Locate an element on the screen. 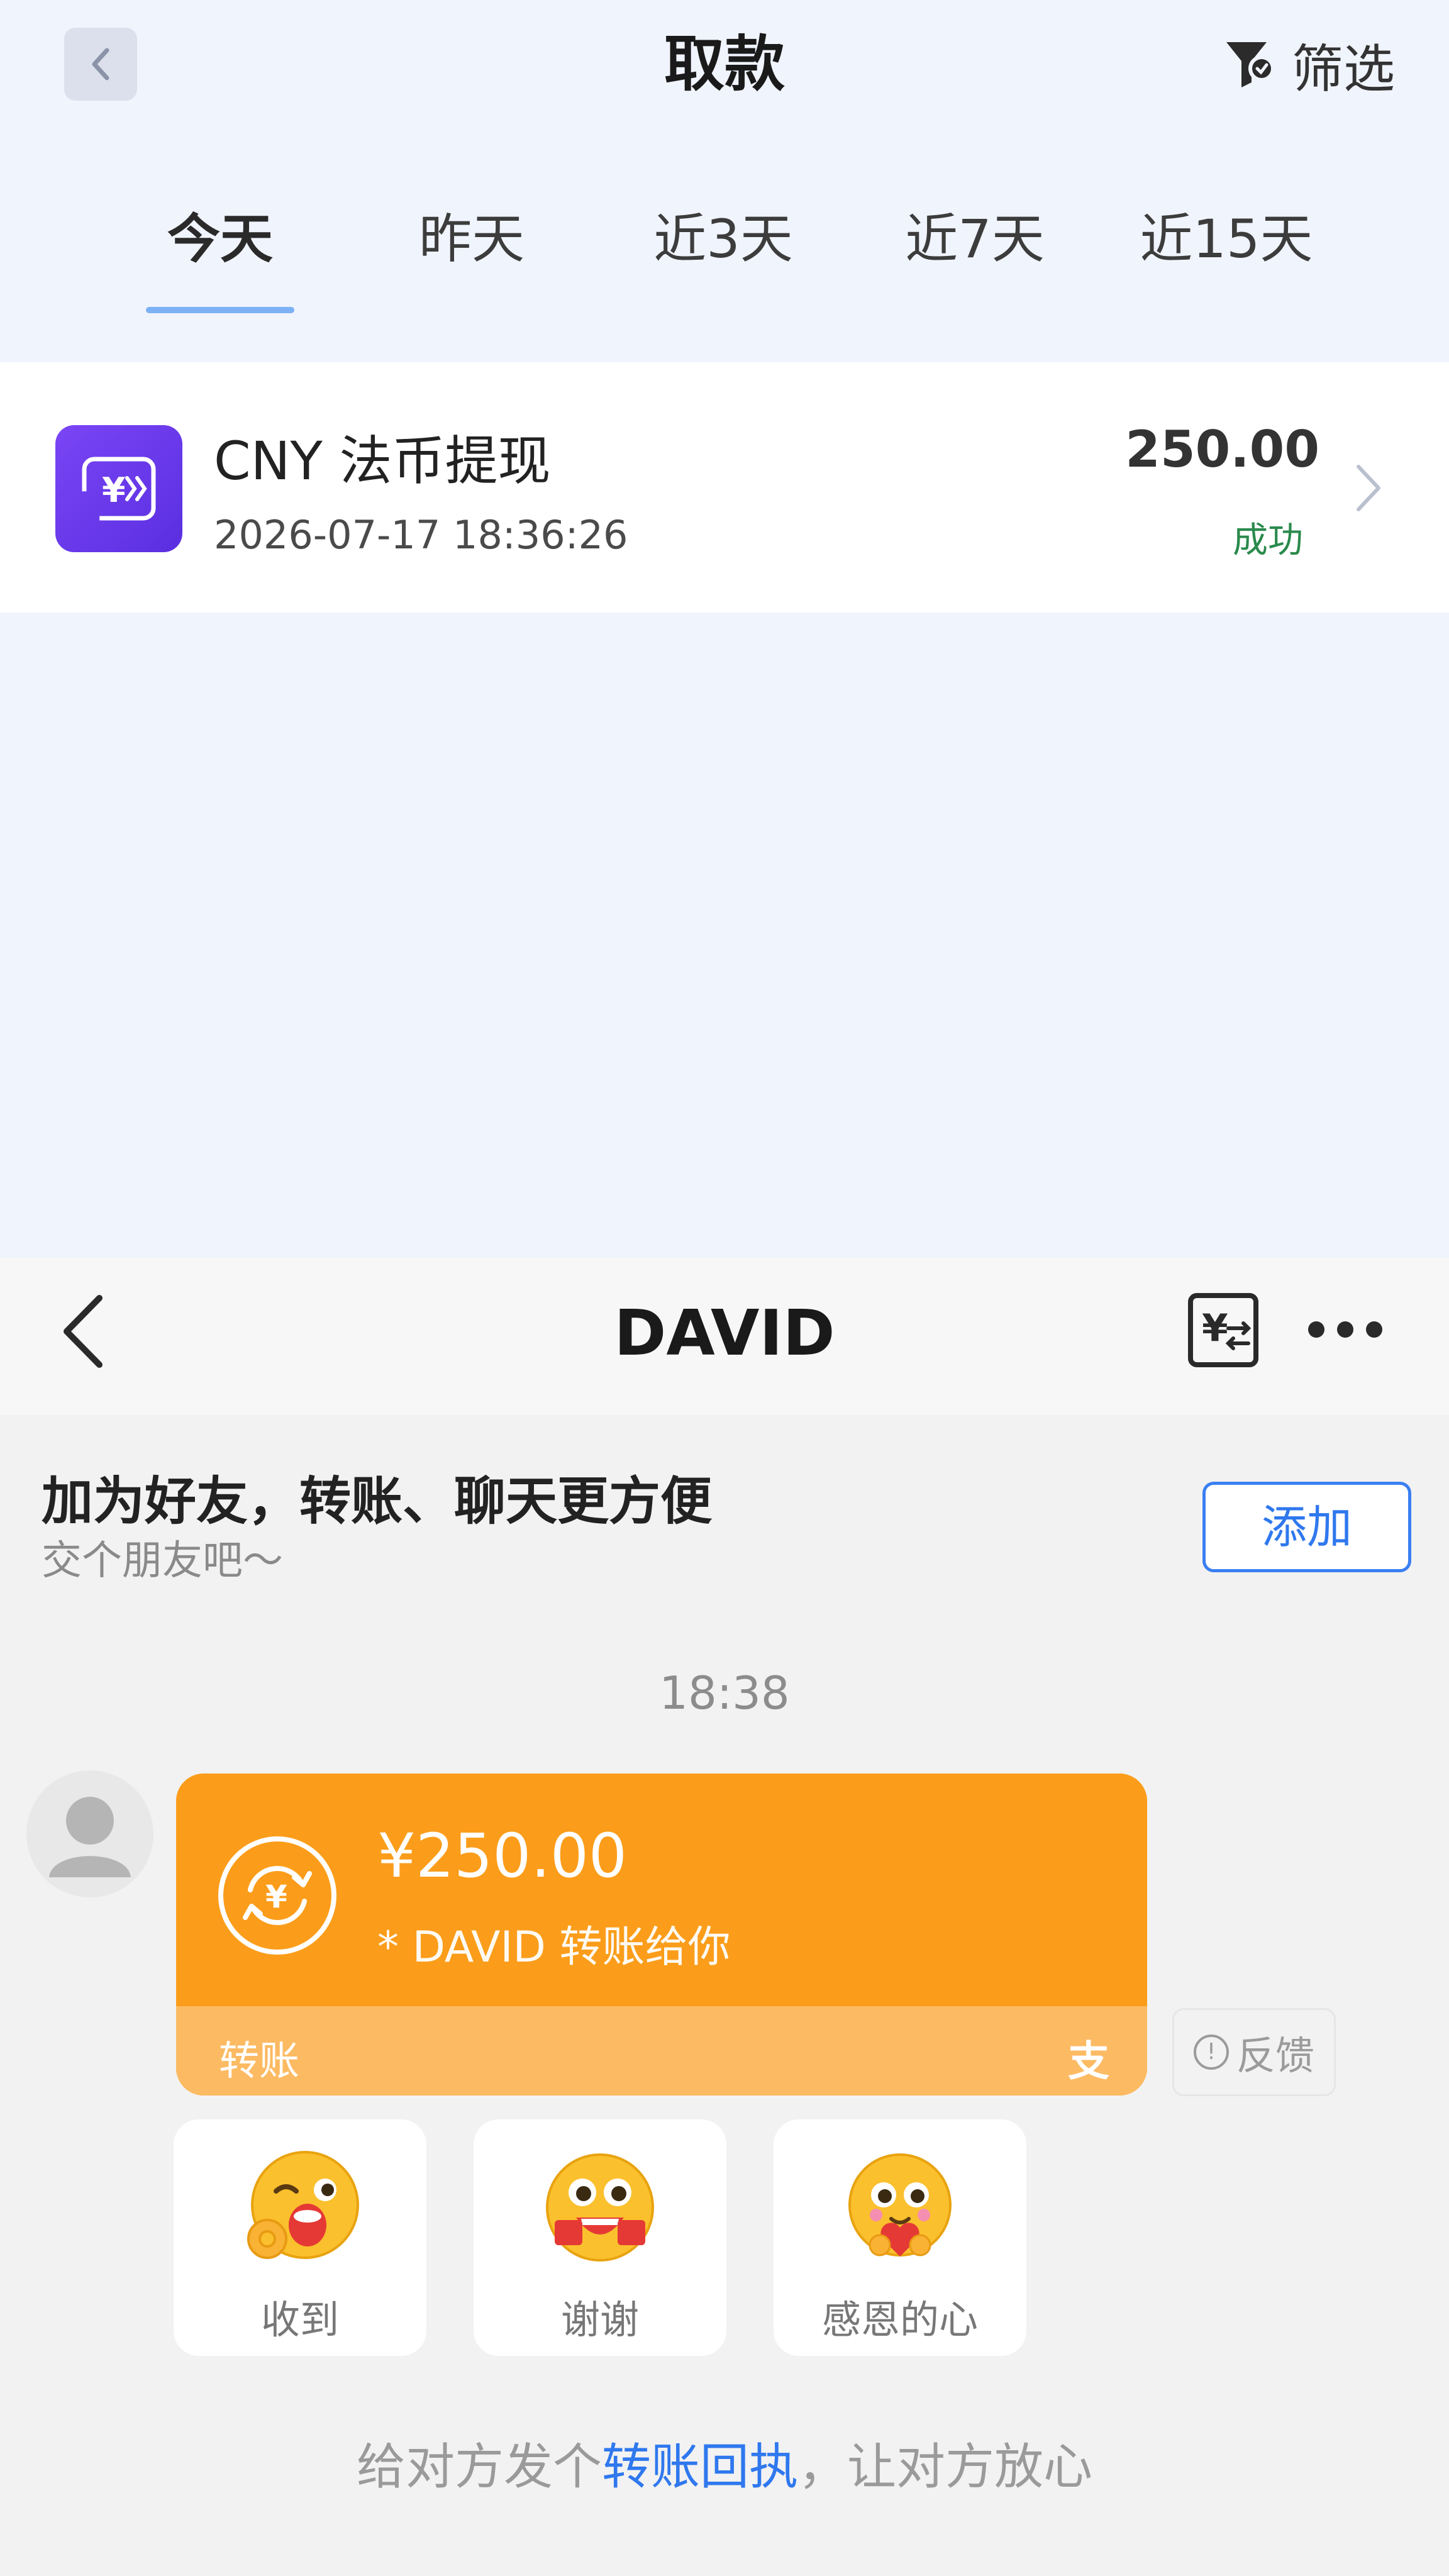 This screenshot has height=2576, width=1449. avatar is located at coordinates (89, 1833).